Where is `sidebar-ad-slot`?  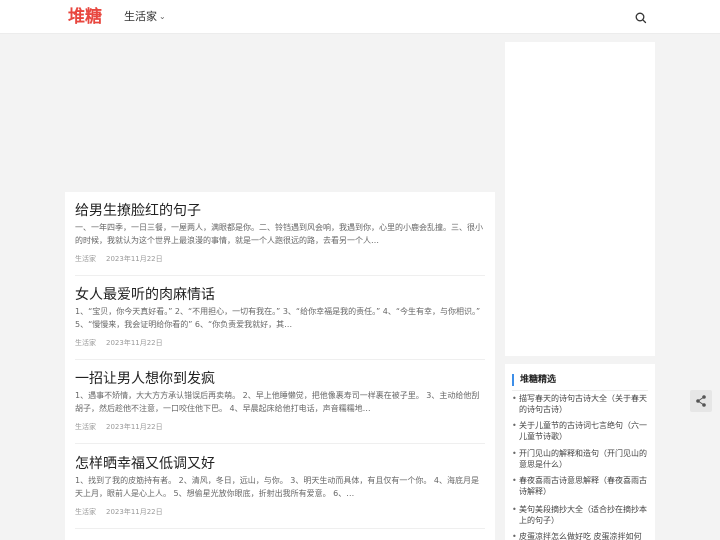
sidebar-ad-slot is located at coordinates (580, 199).